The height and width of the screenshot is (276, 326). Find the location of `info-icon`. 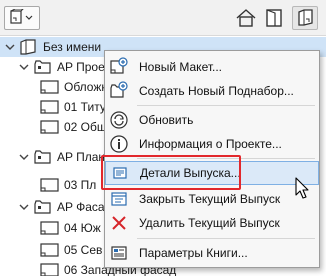

info-icon is located at coordinates (119, 144).